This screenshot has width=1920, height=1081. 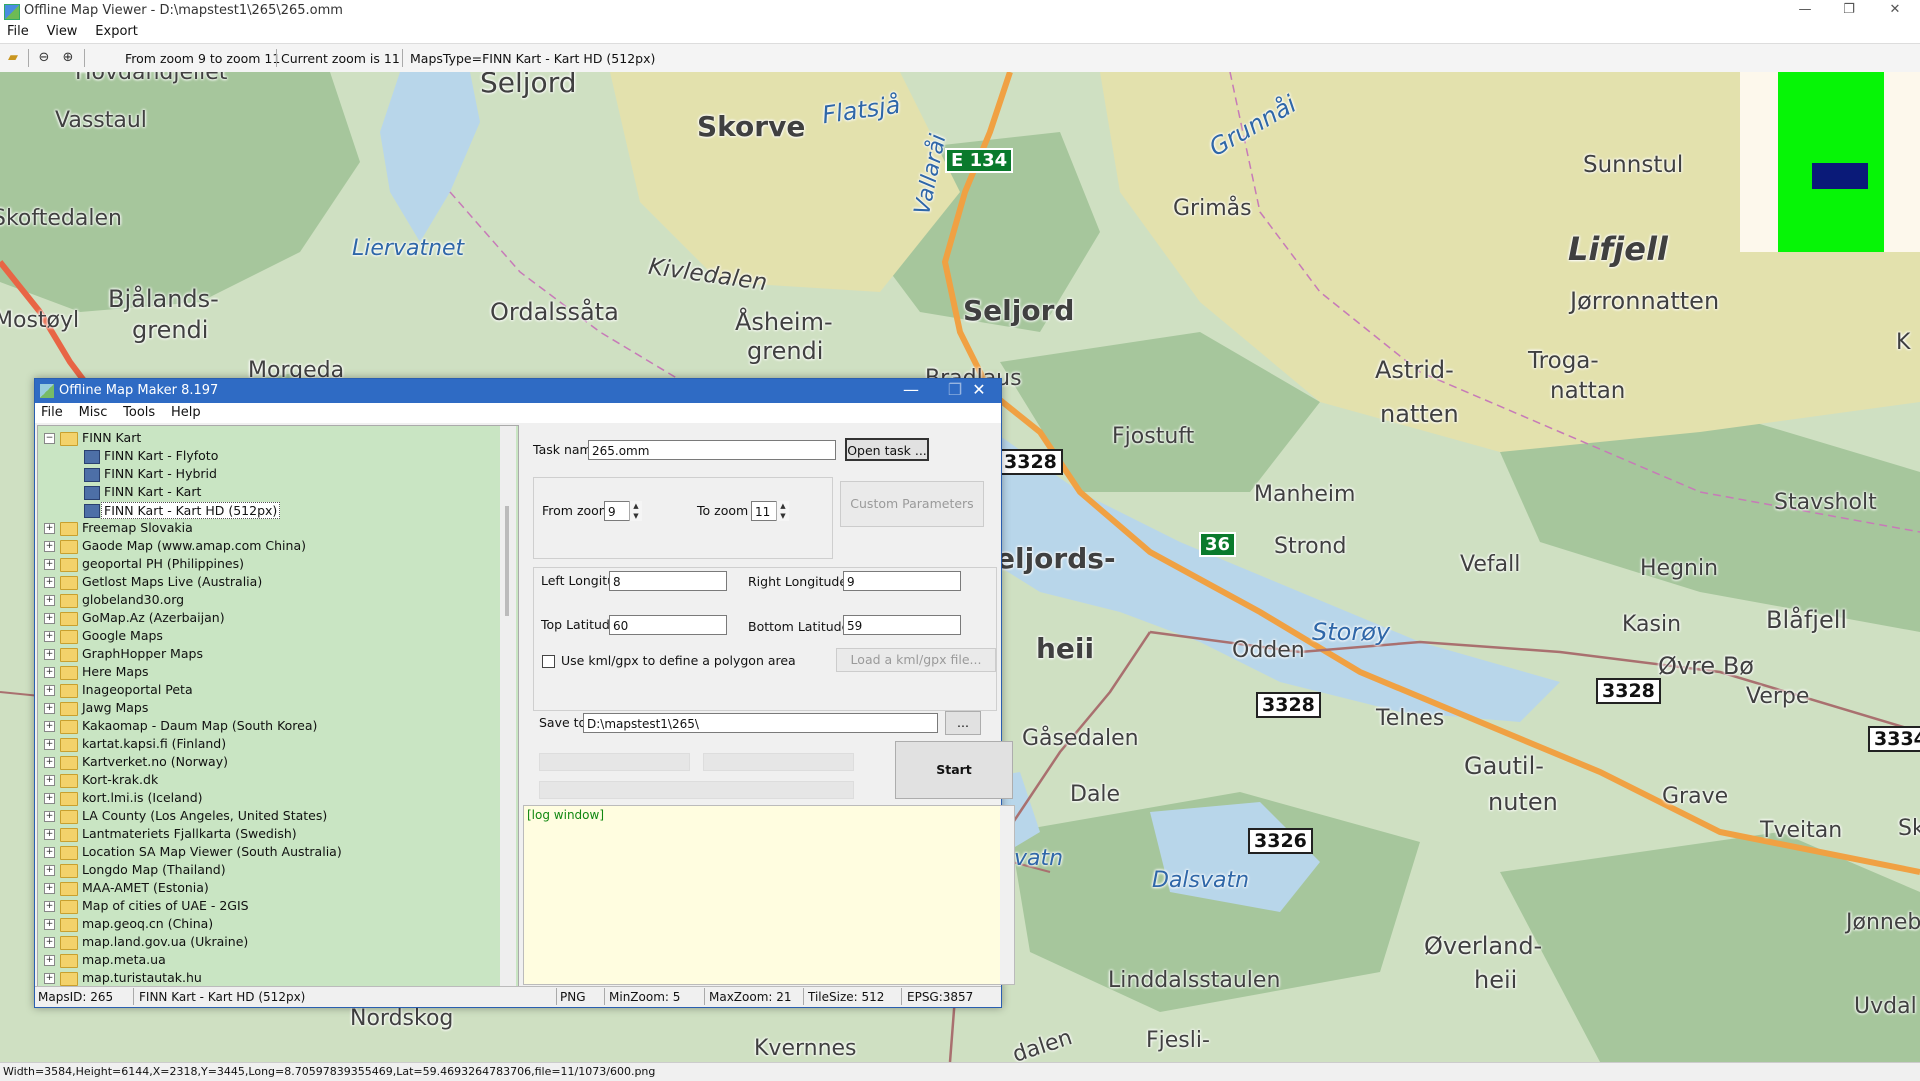 I want to click on current-zoom-text: Current zoom is 11, so click(x=340, y=58).